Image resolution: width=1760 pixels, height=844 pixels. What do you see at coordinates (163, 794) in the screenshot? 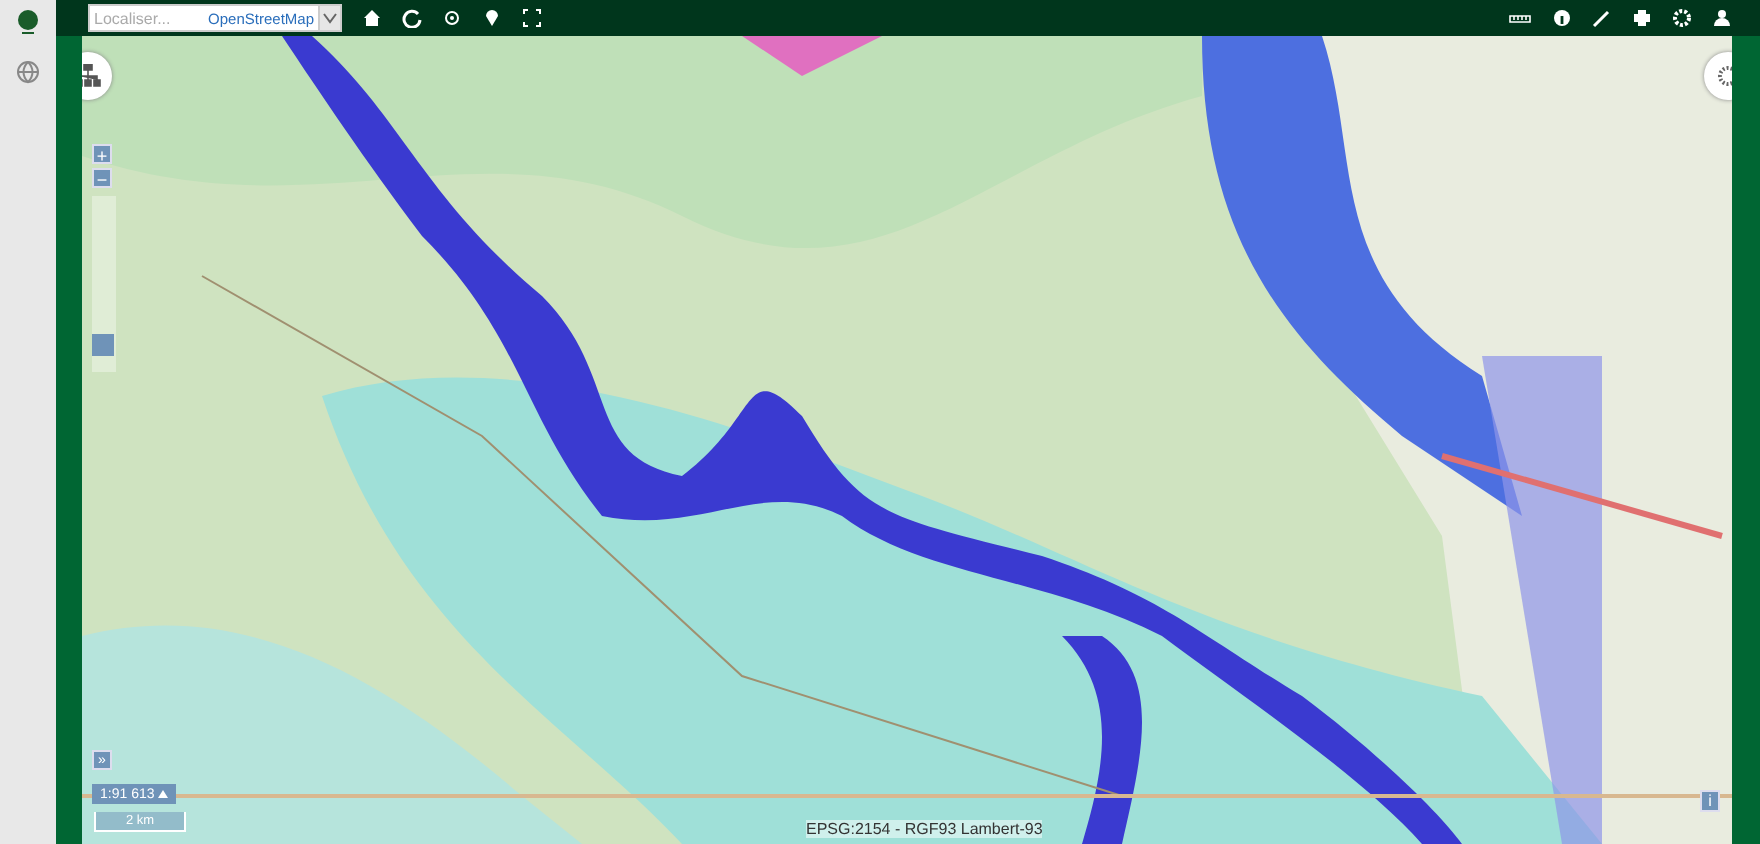
I see `caret-up-icon` at bounding box center [163, 794].